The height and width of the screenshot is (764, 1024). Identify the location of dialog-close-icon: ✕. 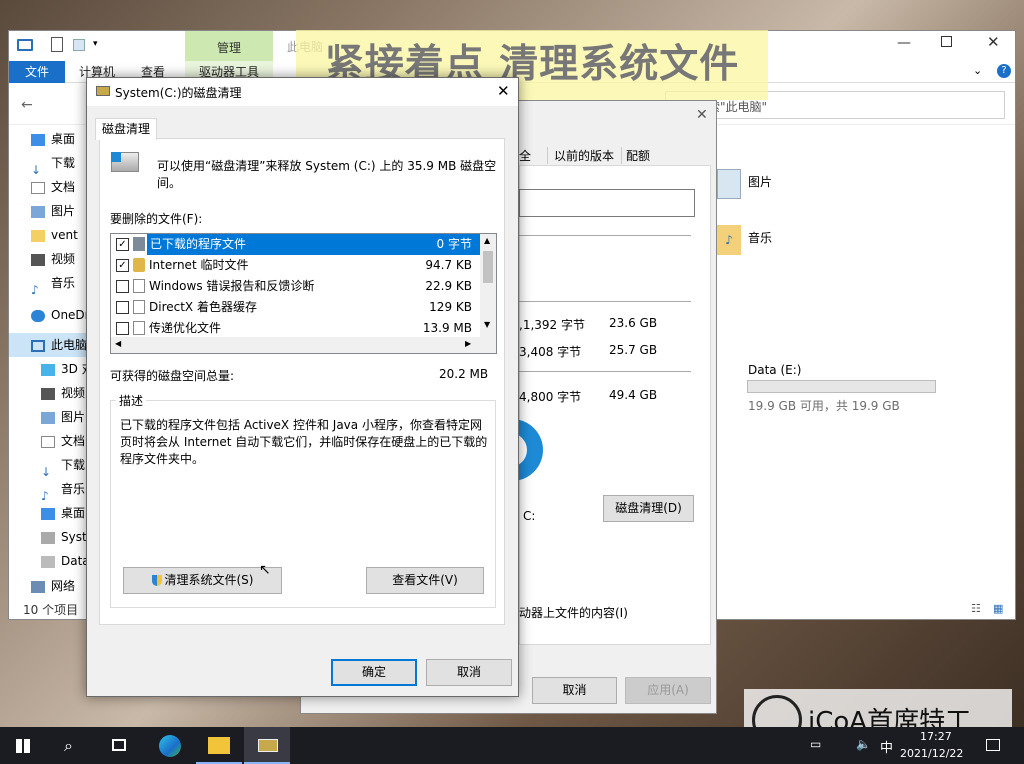
(503, 91).